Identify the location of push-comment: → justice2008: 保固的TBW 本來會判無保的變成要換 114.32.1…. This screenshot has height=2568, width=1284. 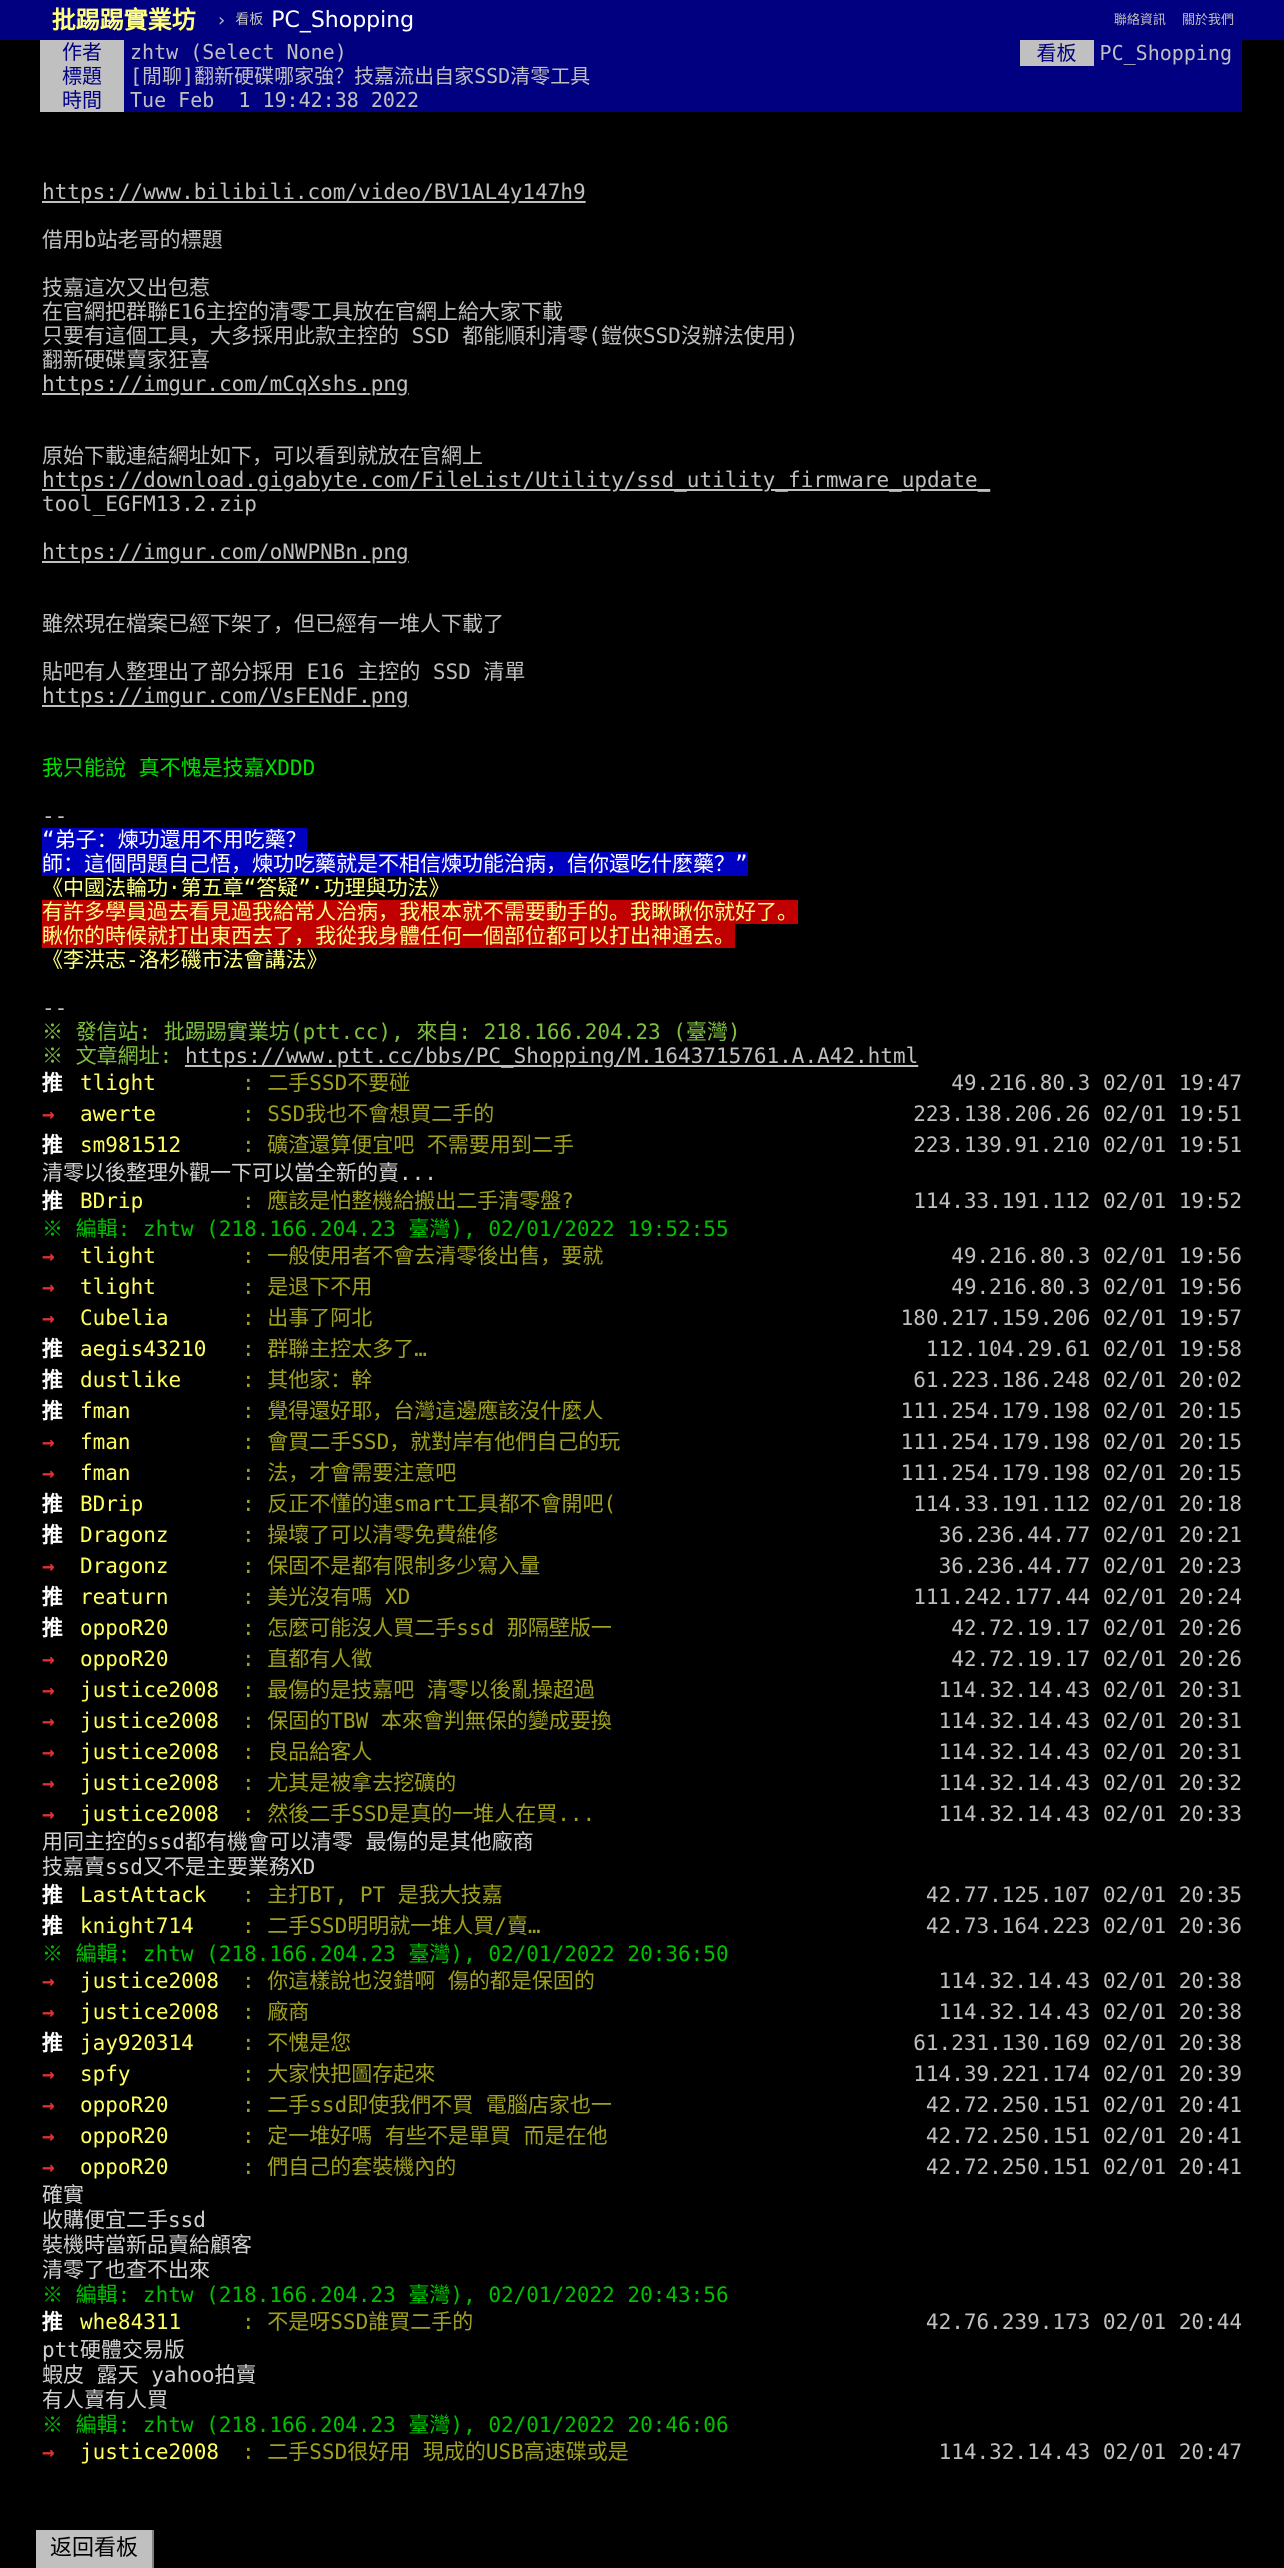
(642, 1721).